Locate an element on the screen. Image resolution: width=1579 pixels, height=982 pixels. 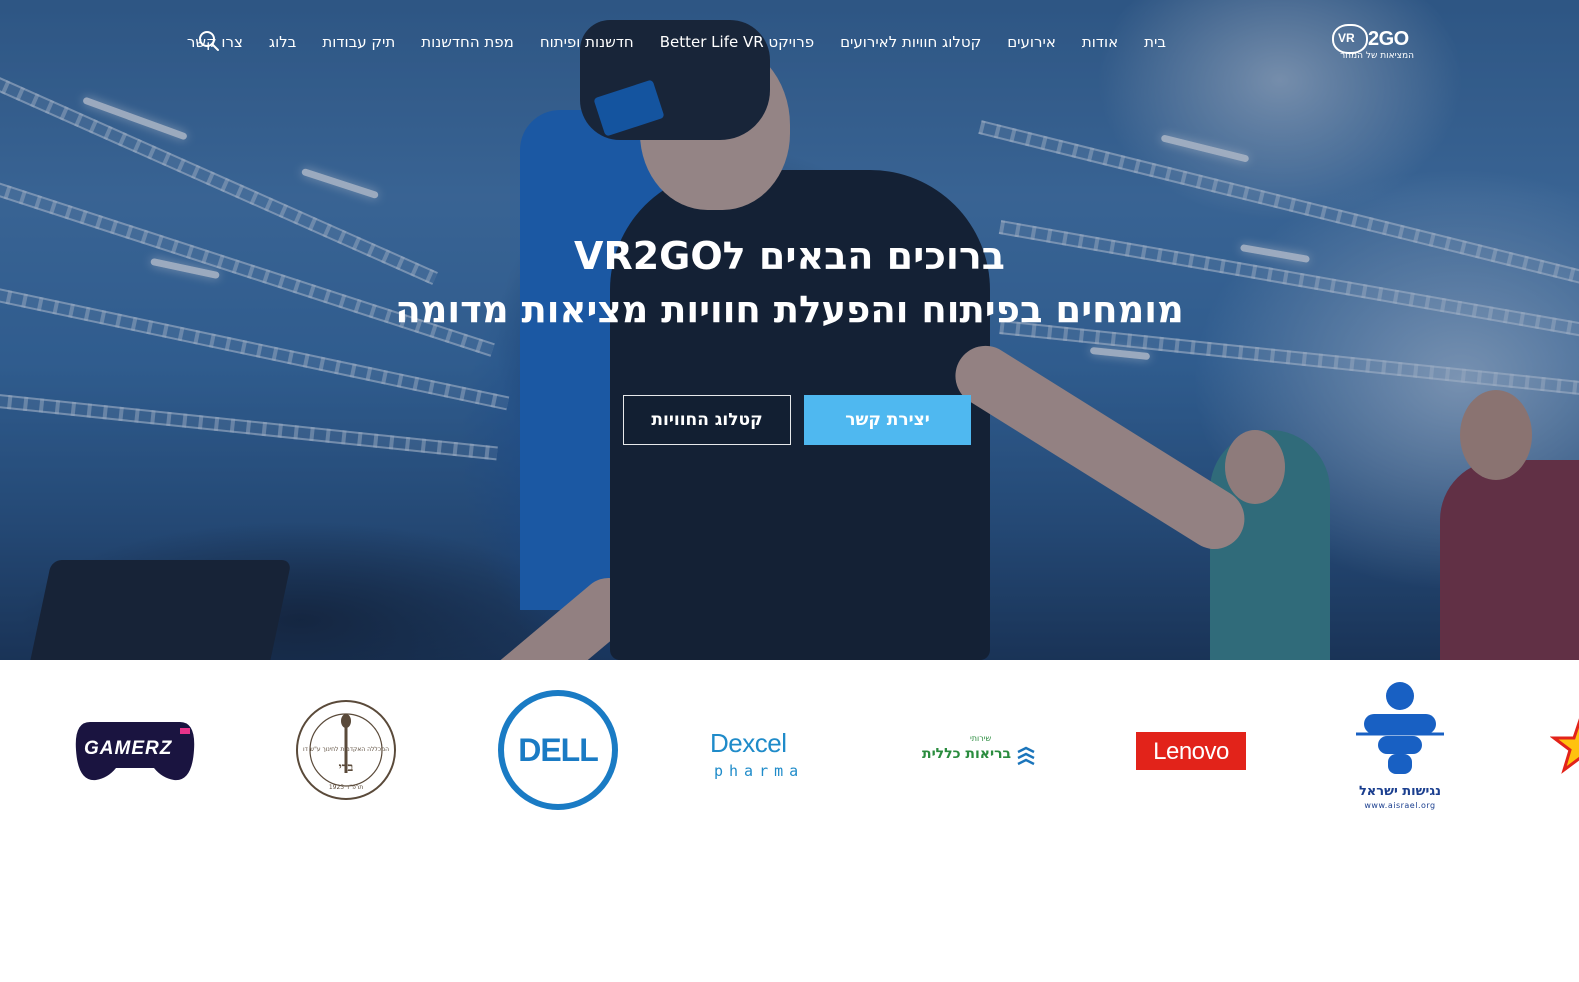
access-israel-text: נגישות ישראל is located at coordinates (1400, 791).